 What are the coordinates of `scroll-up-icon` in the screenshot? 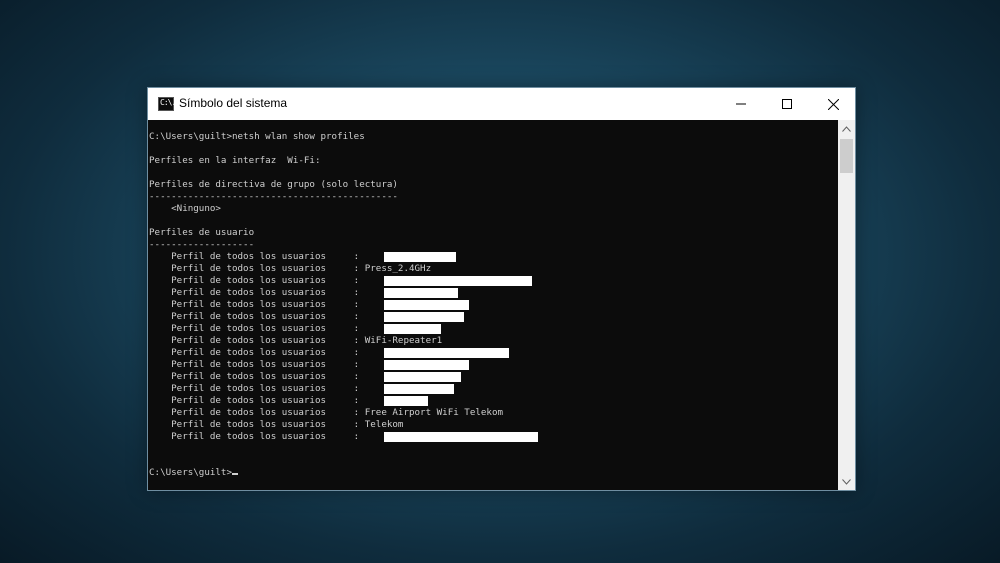 It's located at (846, 128).